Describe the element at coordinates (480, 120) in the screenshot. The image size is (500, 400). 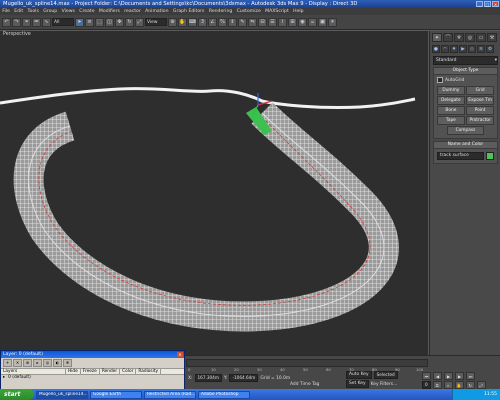
I see `protractor-button: Protractor` at that location.